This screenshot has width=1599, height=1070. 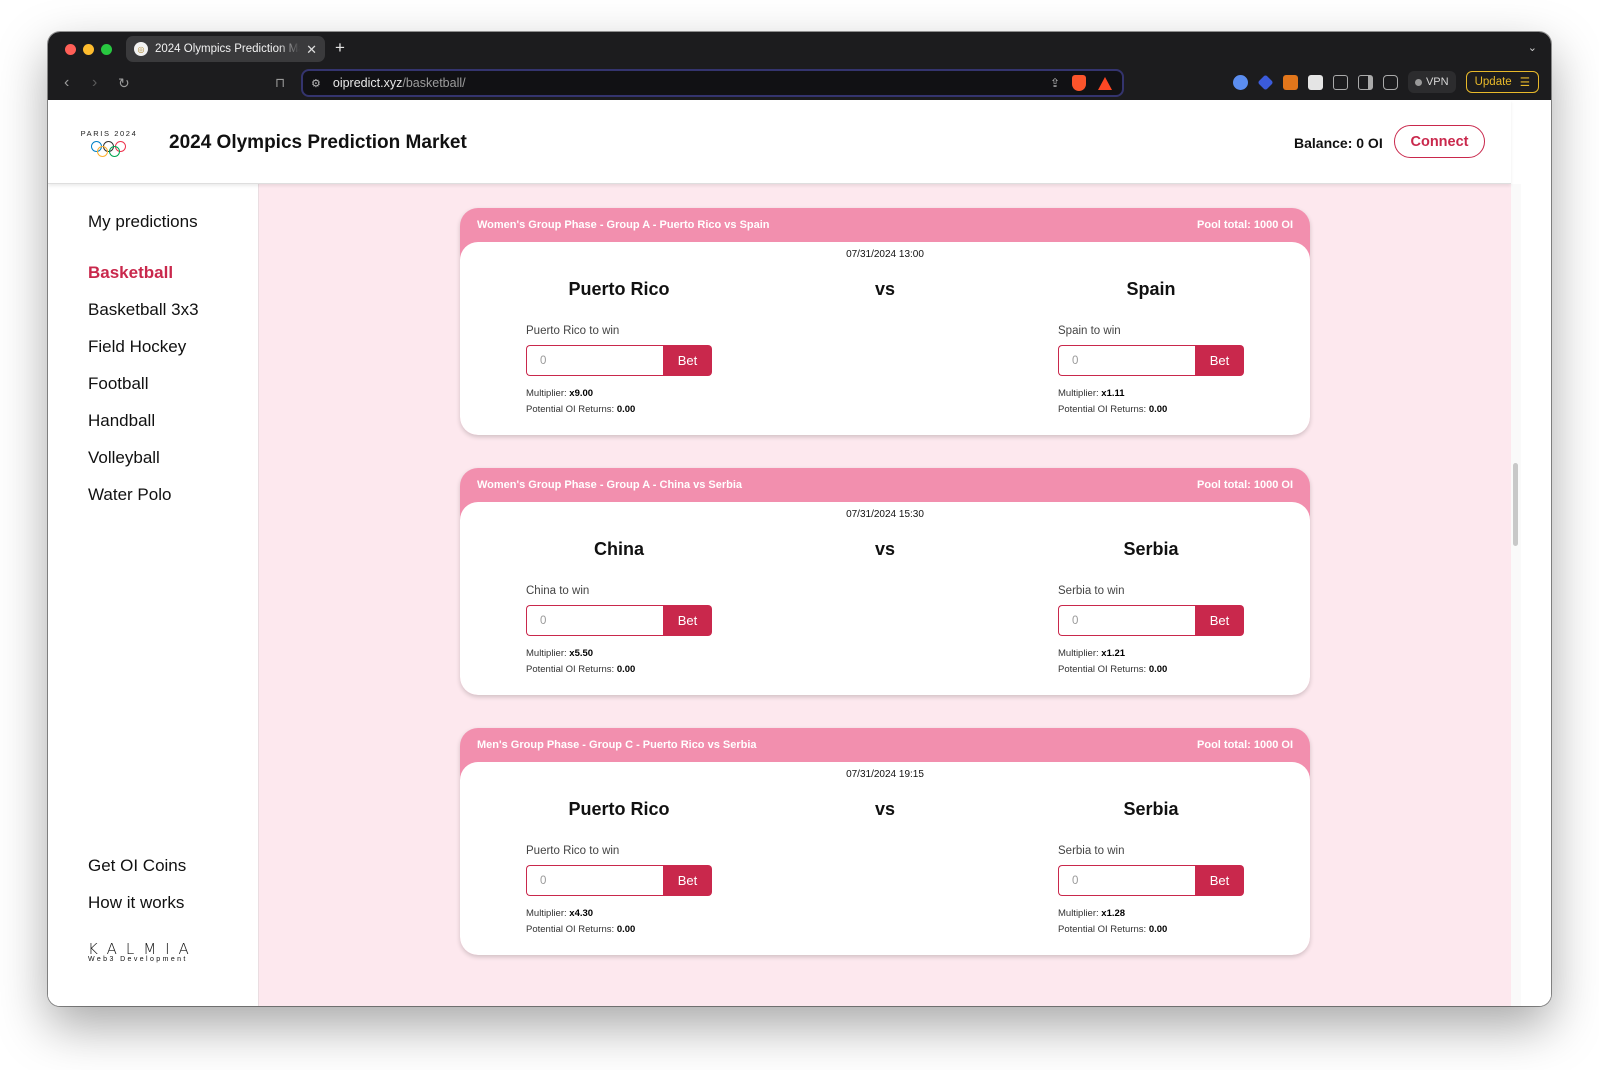 I want to click on brave-shields-icon, so click(x=1079, y=83).